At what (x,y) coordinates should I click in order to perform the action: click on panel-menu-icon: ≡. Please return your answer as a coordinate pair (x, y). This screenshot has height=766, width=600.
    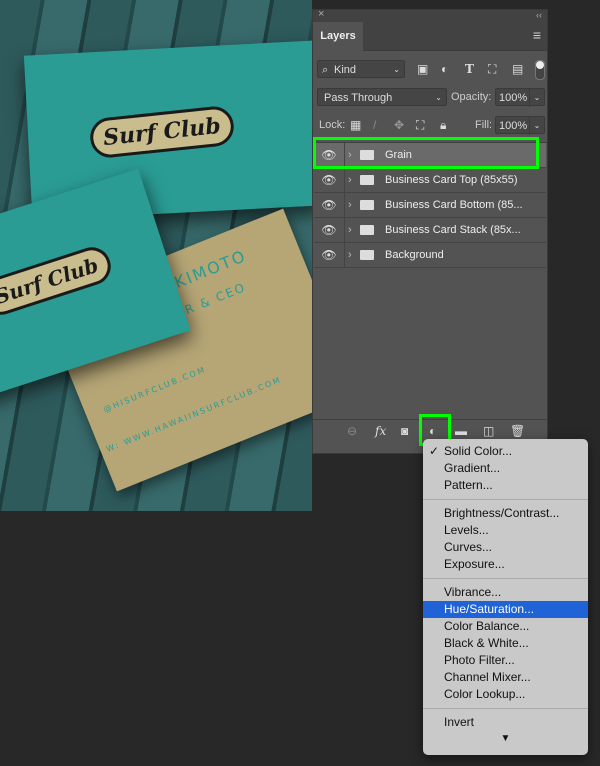
    Looking at the image, I should click on (537, 35).